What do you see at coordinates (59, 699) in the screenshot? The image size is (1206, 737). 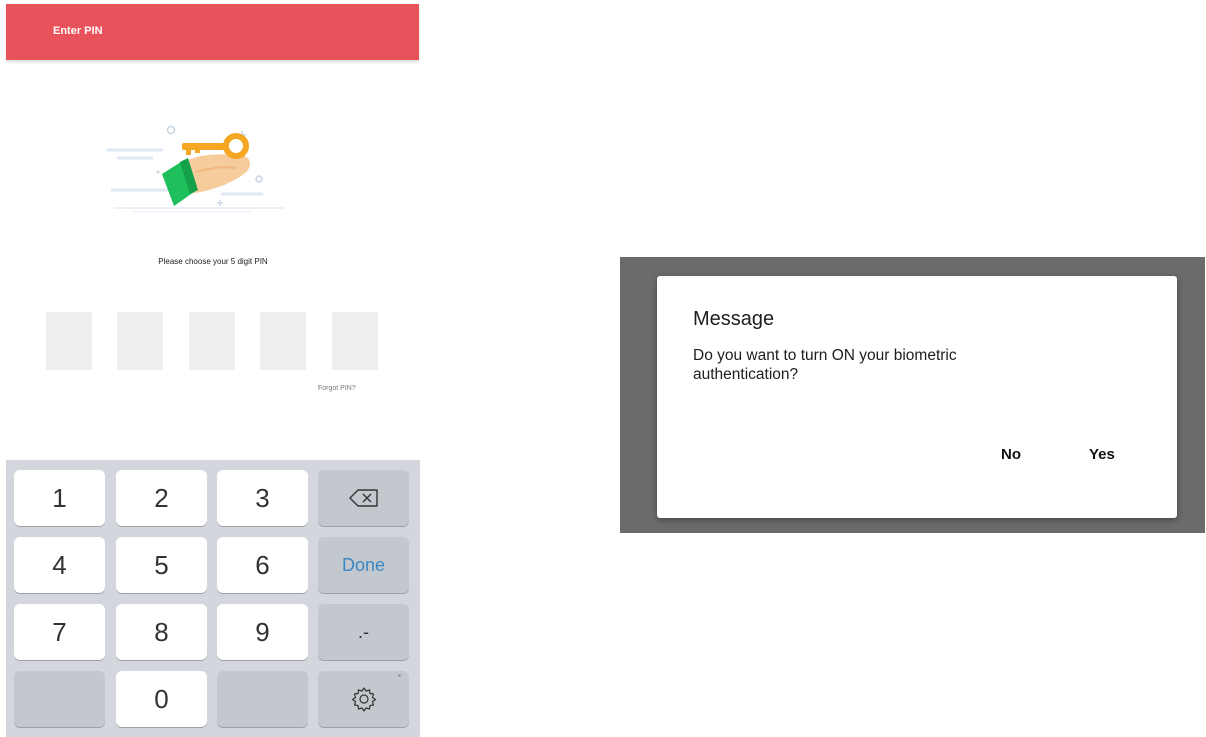 I see `blank-key-left` at bounding box center [59, 699].